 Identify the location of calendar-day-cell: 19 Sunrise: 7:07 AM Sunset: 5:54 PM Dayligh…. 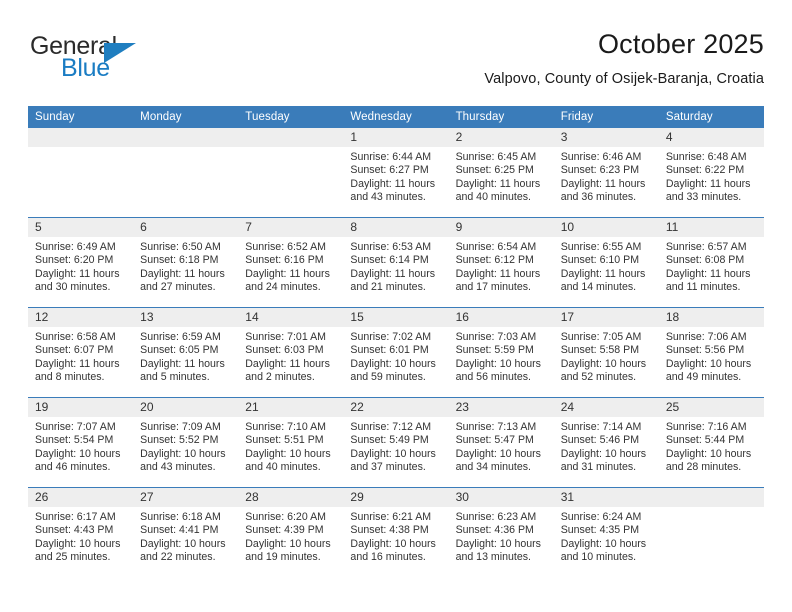
(81, 442).